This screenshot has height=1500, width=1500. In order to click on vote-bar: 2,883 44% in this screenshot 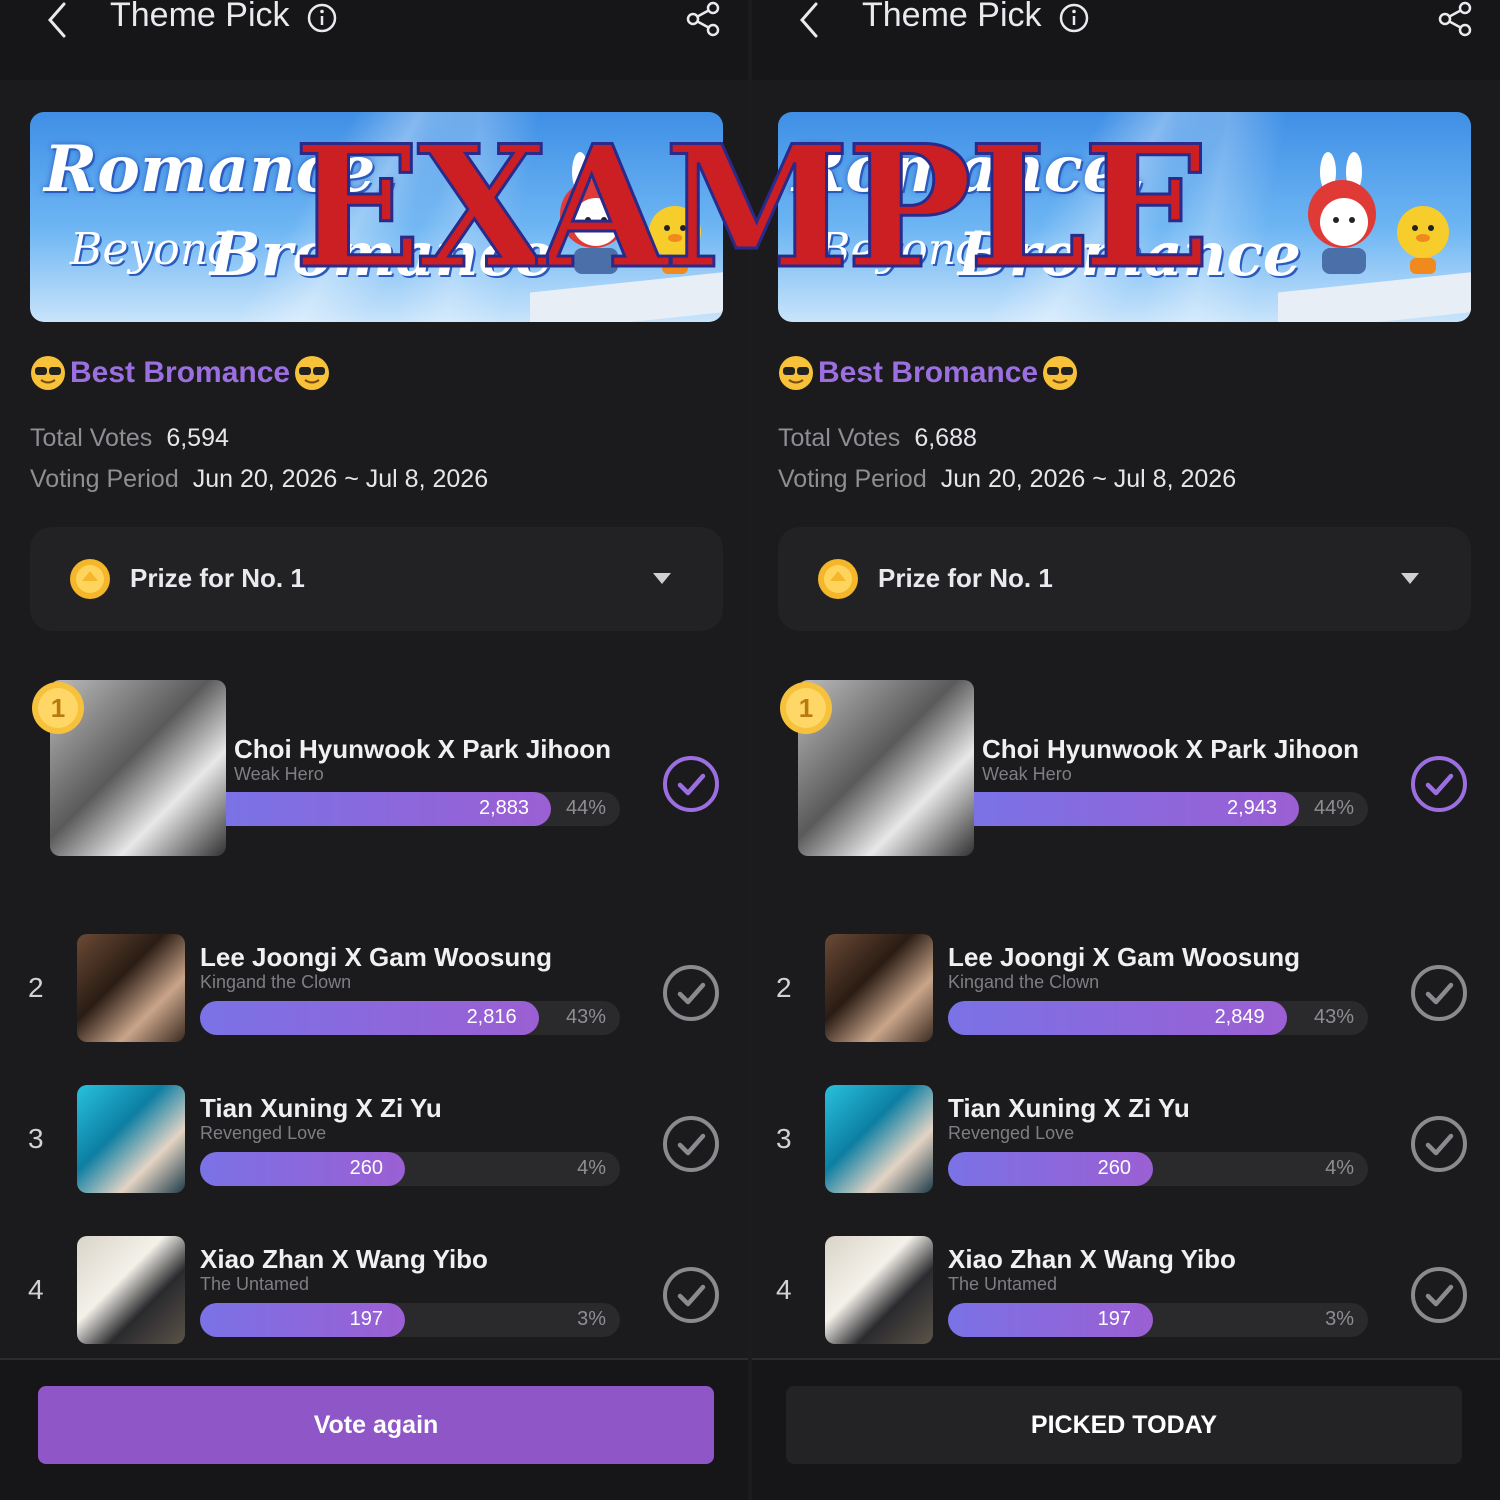, I will do `click(423, 809)`.